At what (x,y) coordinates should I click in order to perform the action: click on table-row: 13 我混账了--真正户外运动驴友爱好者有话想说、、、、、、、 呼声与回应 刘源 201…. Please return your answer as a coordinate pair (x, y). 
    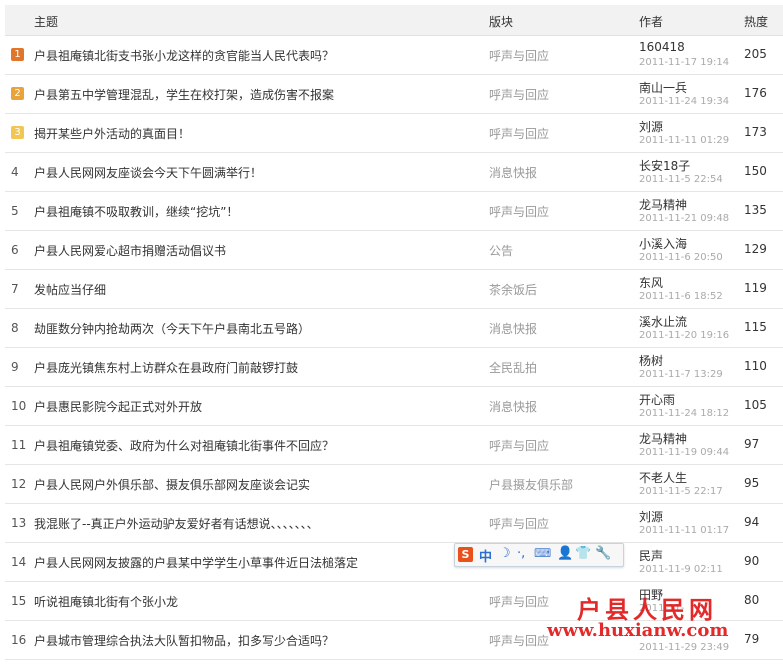
    Looking at the image, I should click on (394, 523).